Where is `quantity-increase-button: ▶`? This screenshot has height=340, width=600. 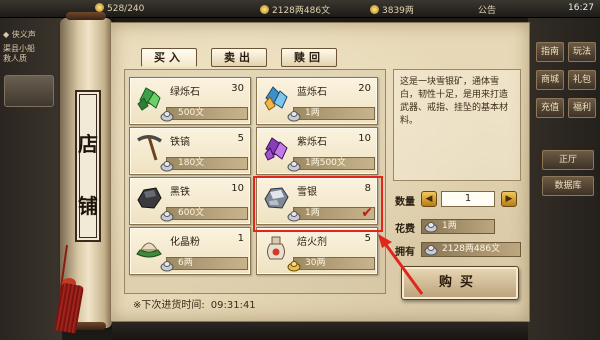
quantity-increase-button: ▶ is located at coordinates (509, 199).